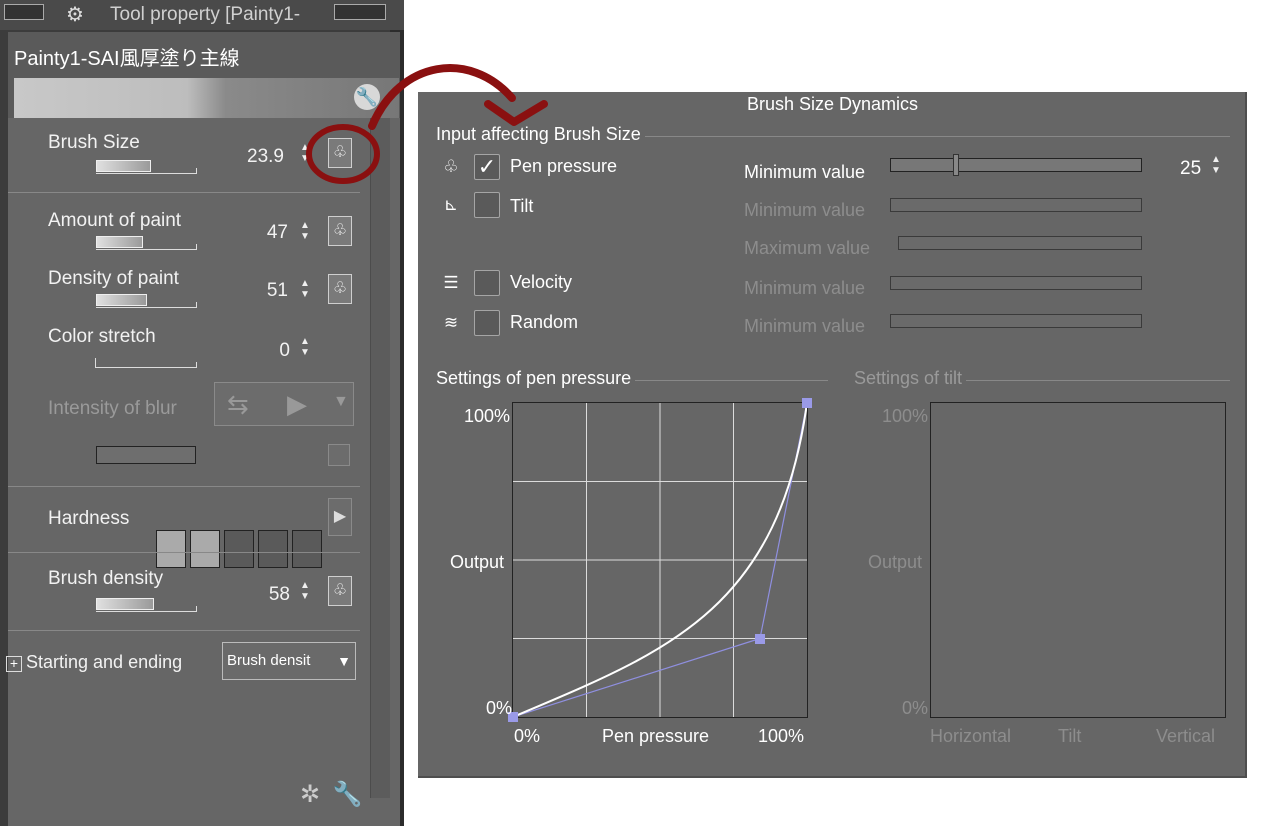  What do you see at coordinates (656, 736) in the screenshot?
I see `pressure-x-mid-label: Pen pressure` at bounding box center [656, 736].